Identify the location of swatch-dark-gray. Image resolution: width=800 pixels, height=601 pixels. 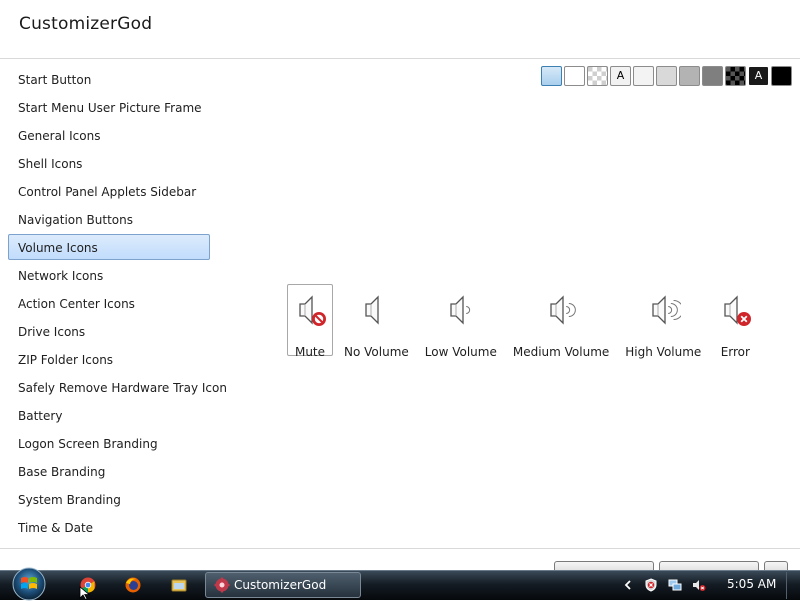
(712, 76).